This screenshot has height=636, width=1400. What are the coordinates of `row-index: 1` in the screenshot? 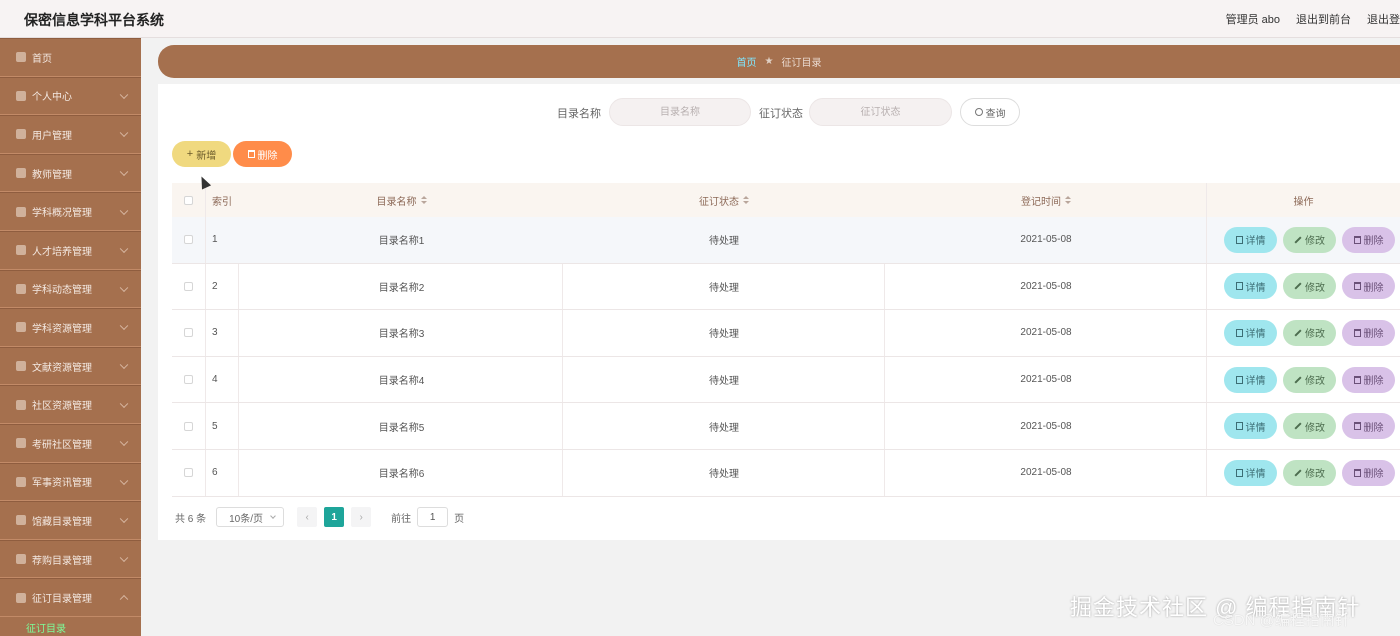 It's located at (215, 240).